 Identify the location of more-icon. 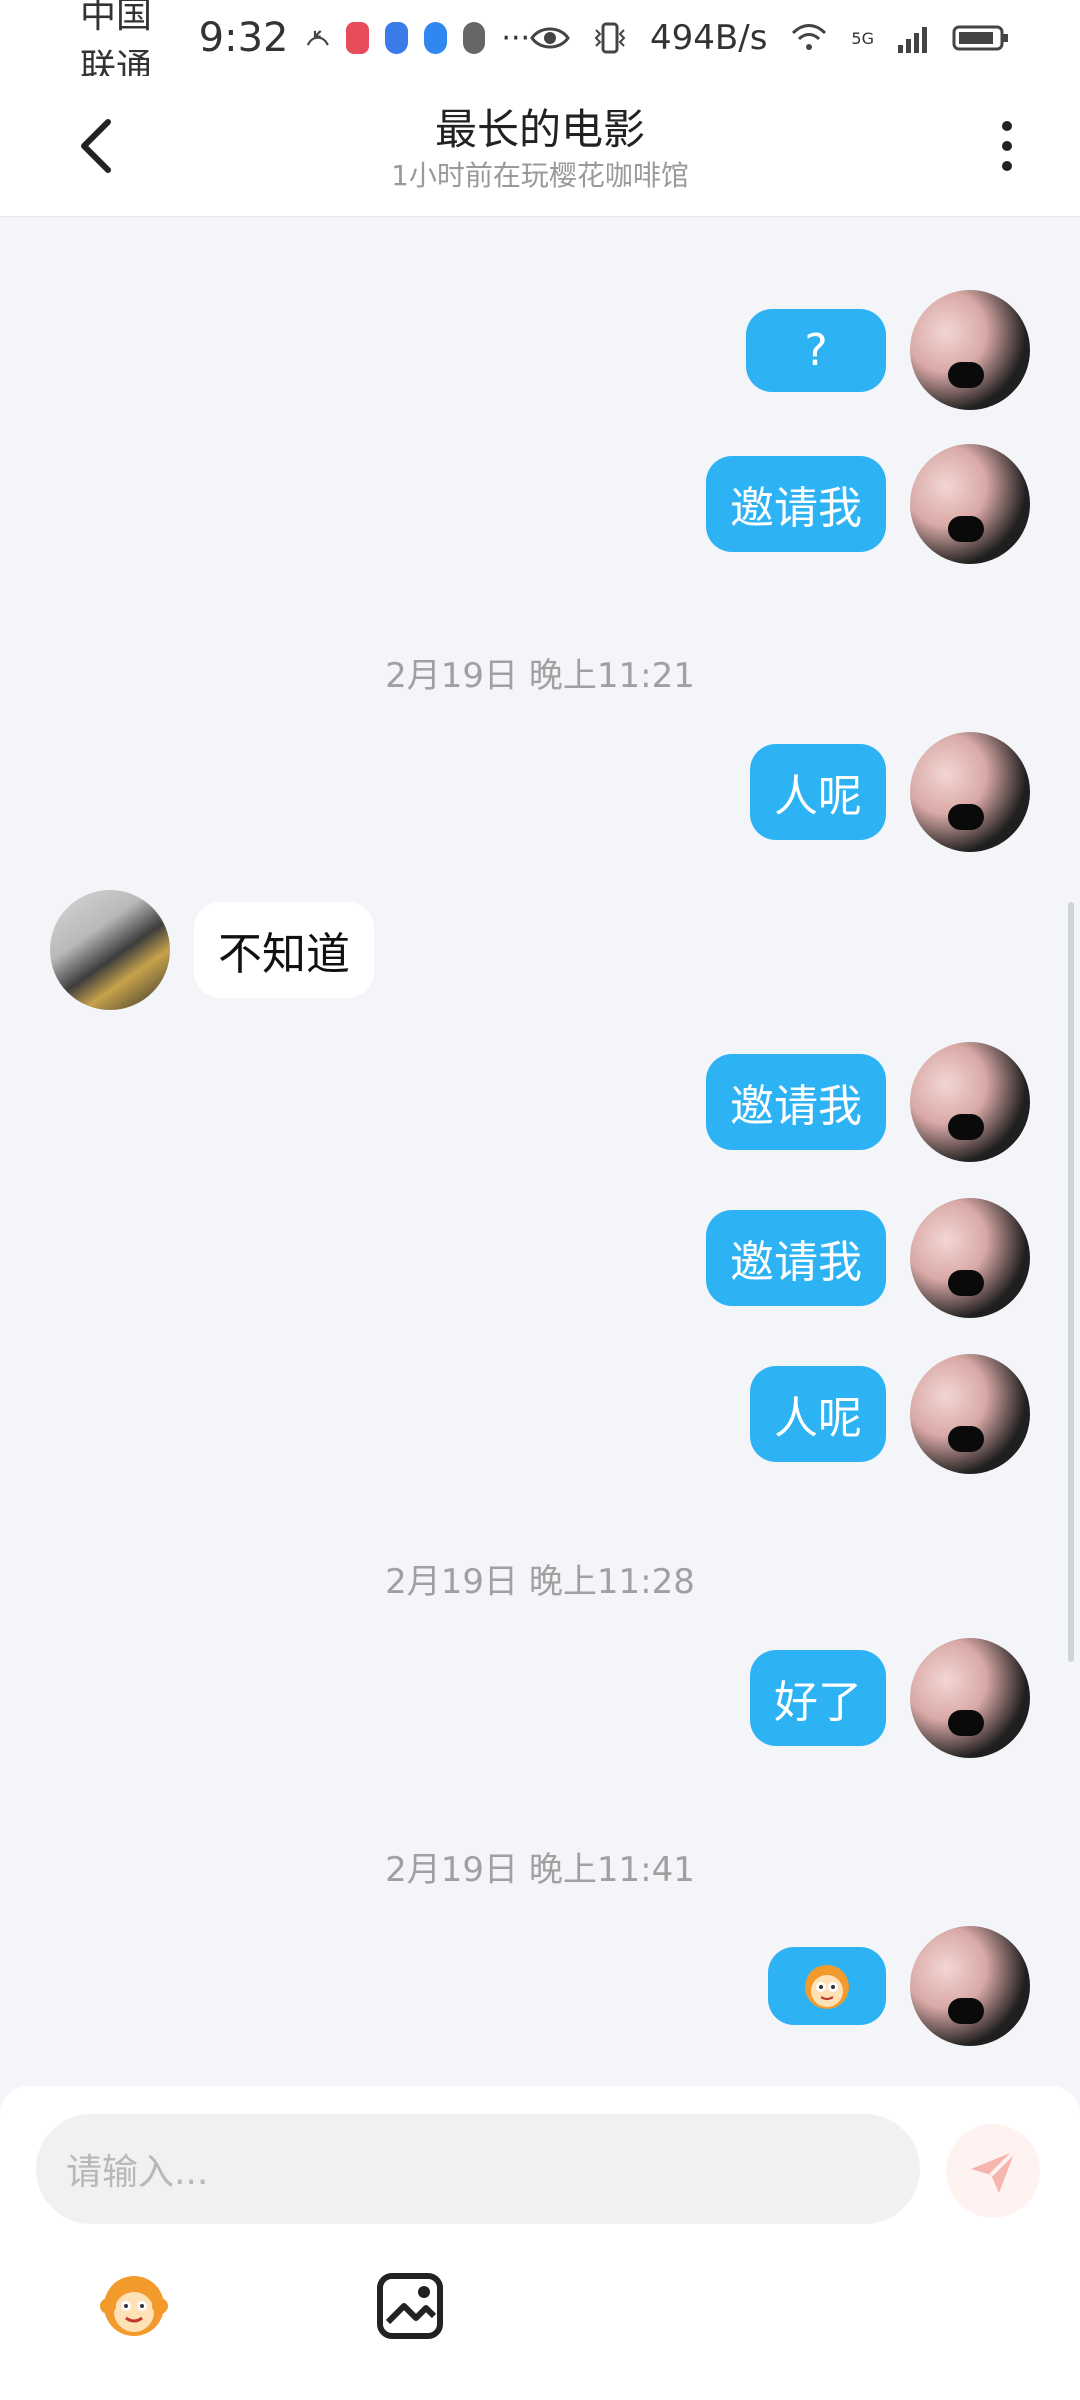
(1007, 146).